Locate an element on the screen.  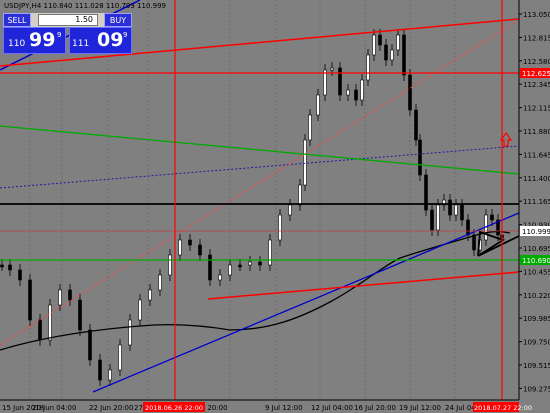
svg-text: 110.690 is located at coordinates (536, 261).